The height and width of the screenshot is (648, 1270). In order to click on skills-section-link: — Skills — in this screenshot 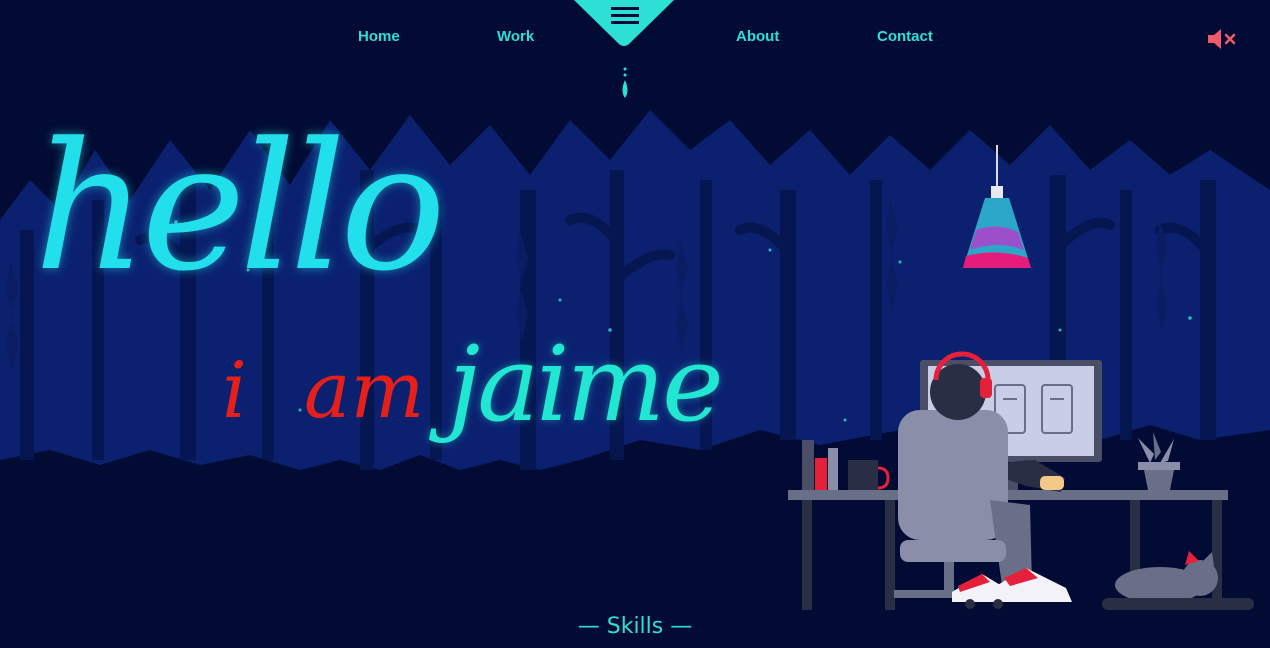, I will do `click(635, 626)`.